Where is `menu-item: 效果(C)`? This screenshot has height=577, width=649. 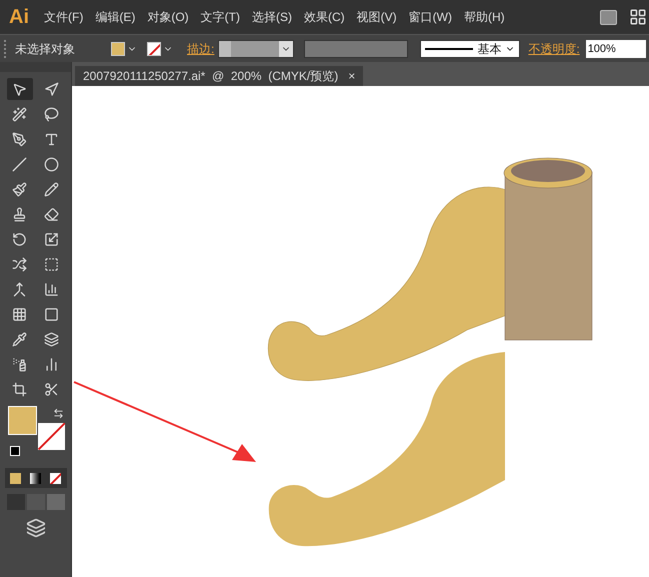 menu-item: 效果(C) is located at coordinates (324, 17).